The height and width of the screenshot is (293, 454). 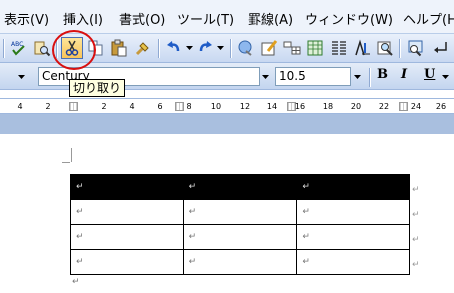 What do you see at coordinates (227, 124) in the screenshot?
I see `page-top-margin-area` at bounding box center [227, 124].